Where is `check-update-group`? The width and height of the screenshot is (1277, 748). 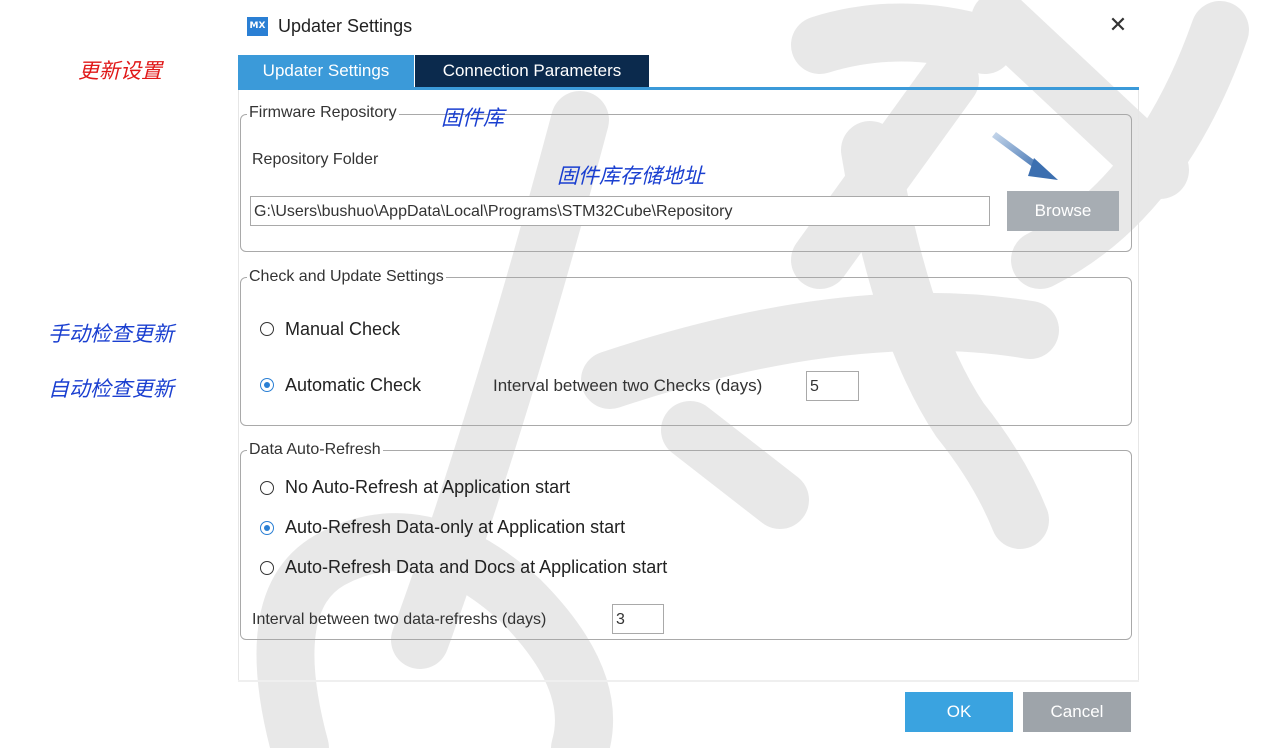
check-update-group is located at coordinates (686, 351).